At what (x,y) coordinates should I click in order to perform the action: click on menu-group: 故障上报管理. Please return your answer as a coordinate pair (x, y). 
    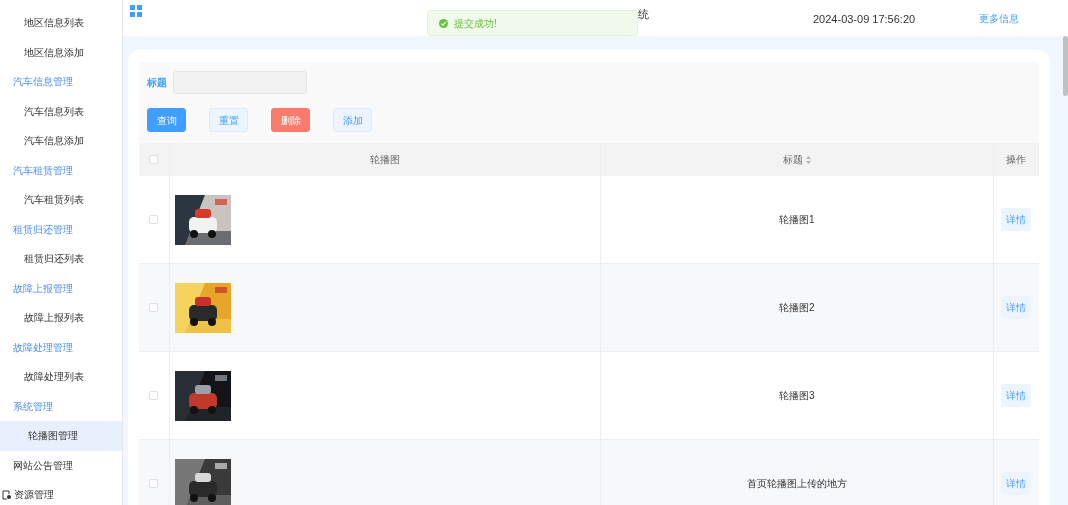
    Looking at the image, I should click on (61, 288).